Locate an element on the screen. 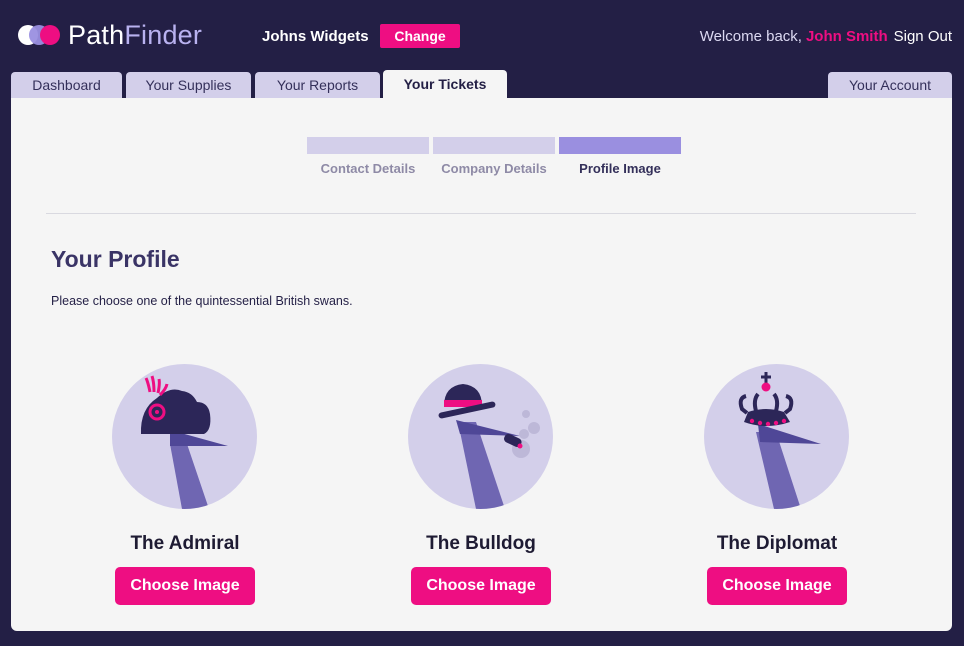 Image resolution: width=964 pixels, height=646 pixels. pathfinder-logo: PathFinder is located at coordinates (110, 35).